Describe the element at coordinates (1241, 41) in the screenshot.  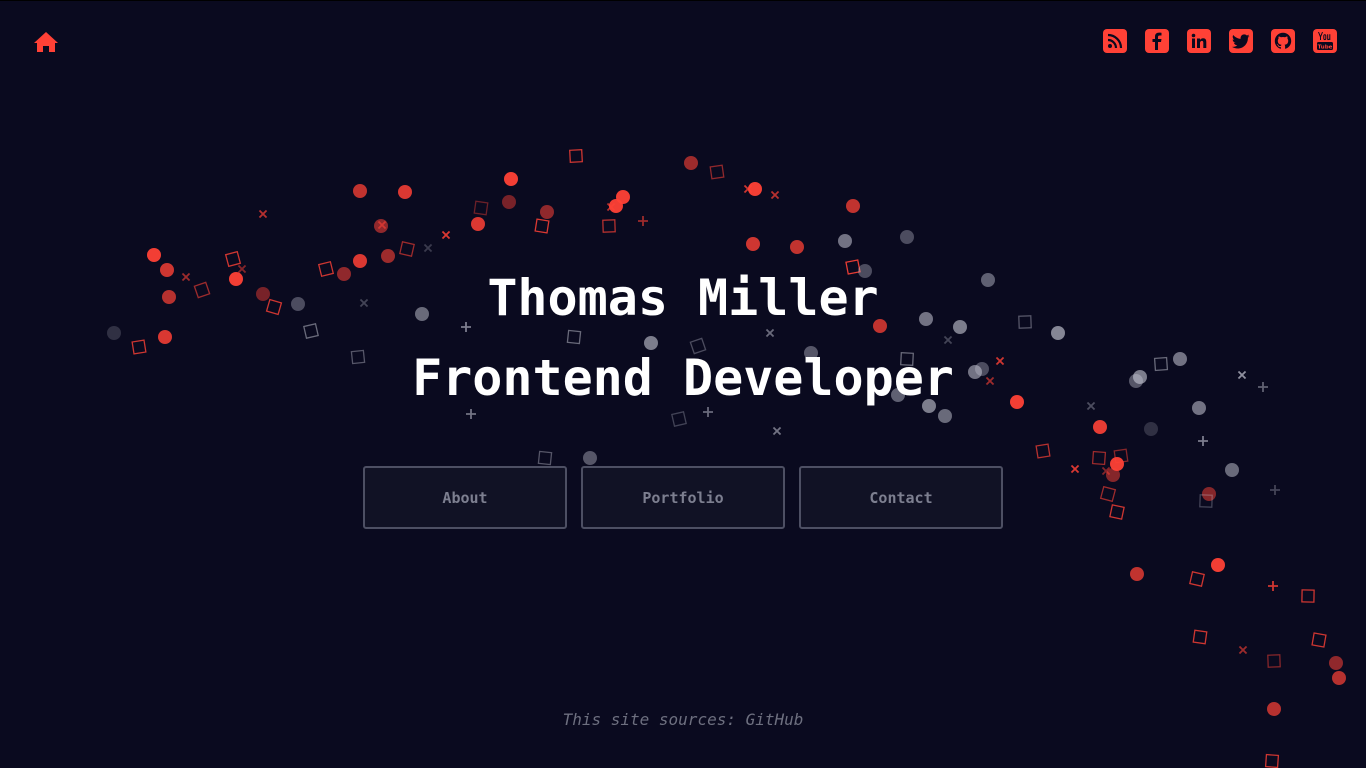
I see `twitter-icon` at that location.